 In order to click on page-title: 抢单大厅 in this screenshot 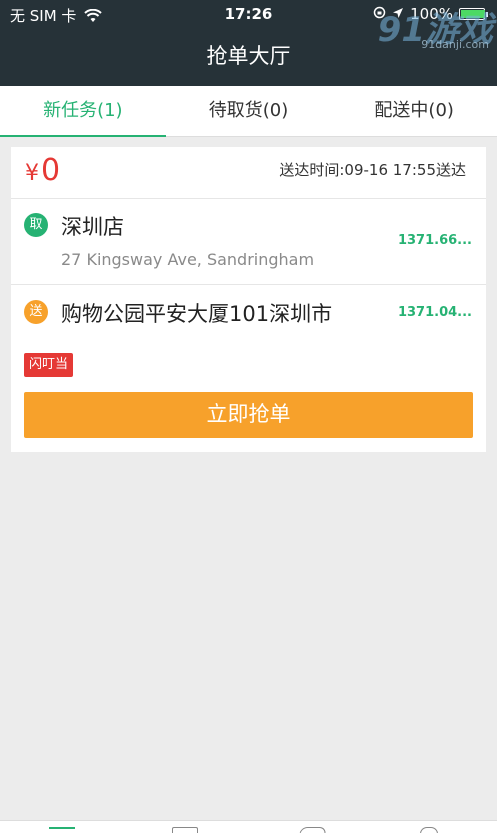, I will do `click(248, 56)`.